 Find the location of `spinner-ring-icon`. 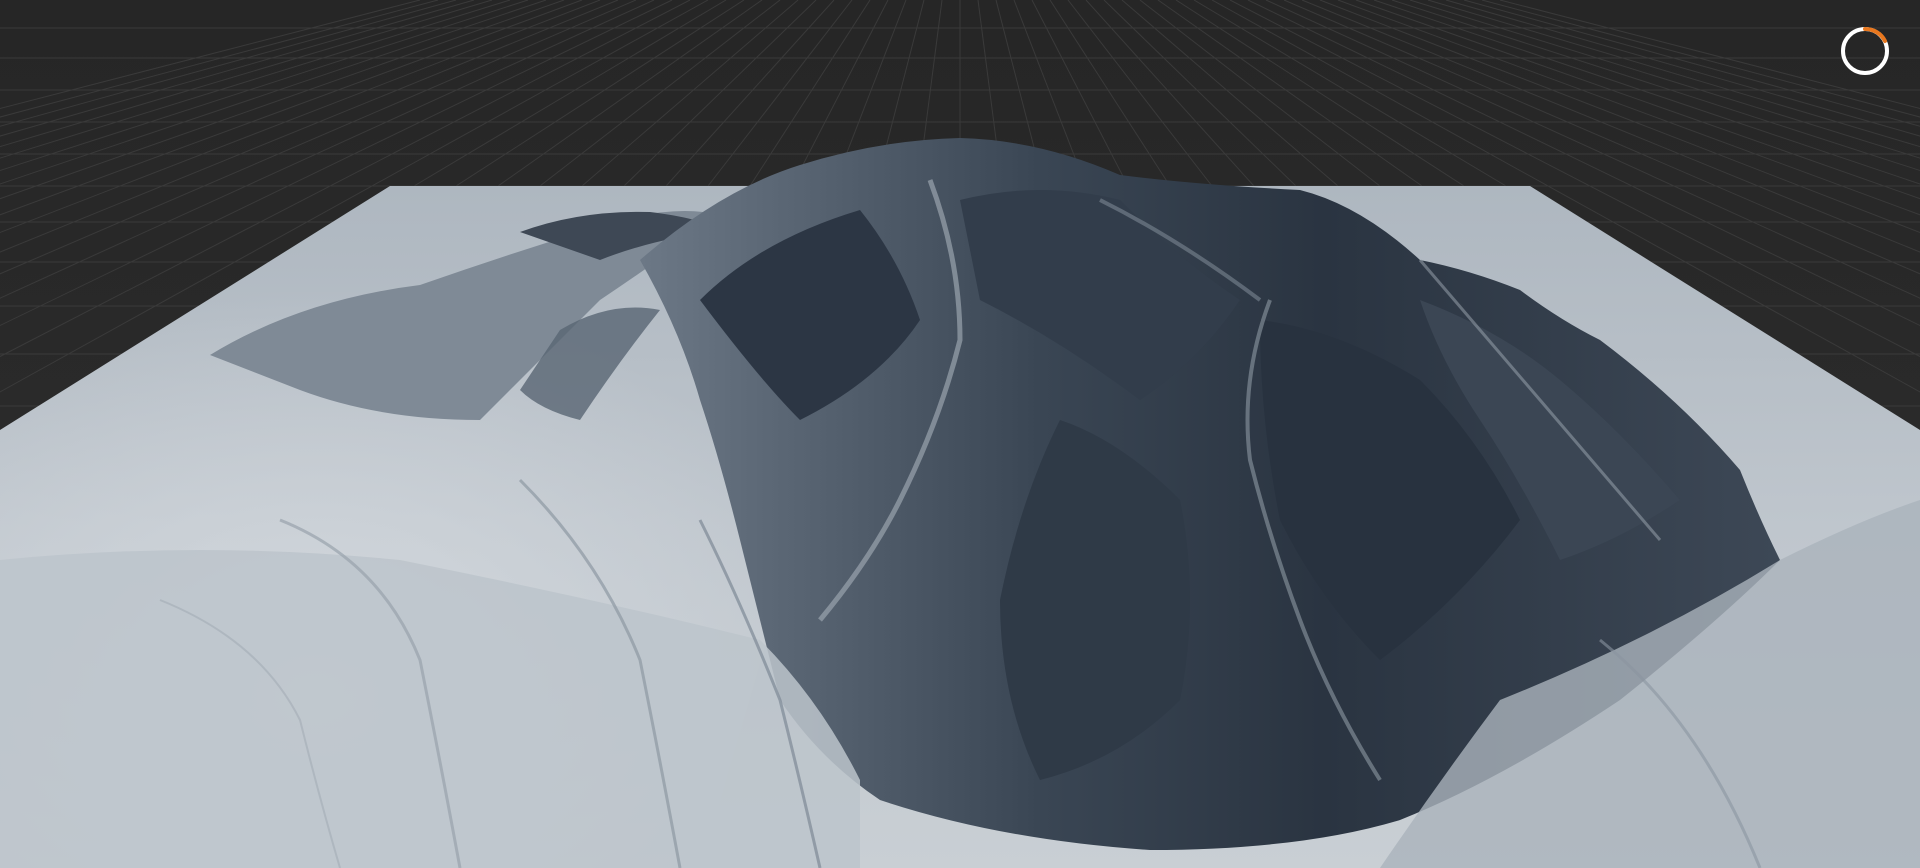

spinner-ring-icon is located at coordinates (1865, 50).